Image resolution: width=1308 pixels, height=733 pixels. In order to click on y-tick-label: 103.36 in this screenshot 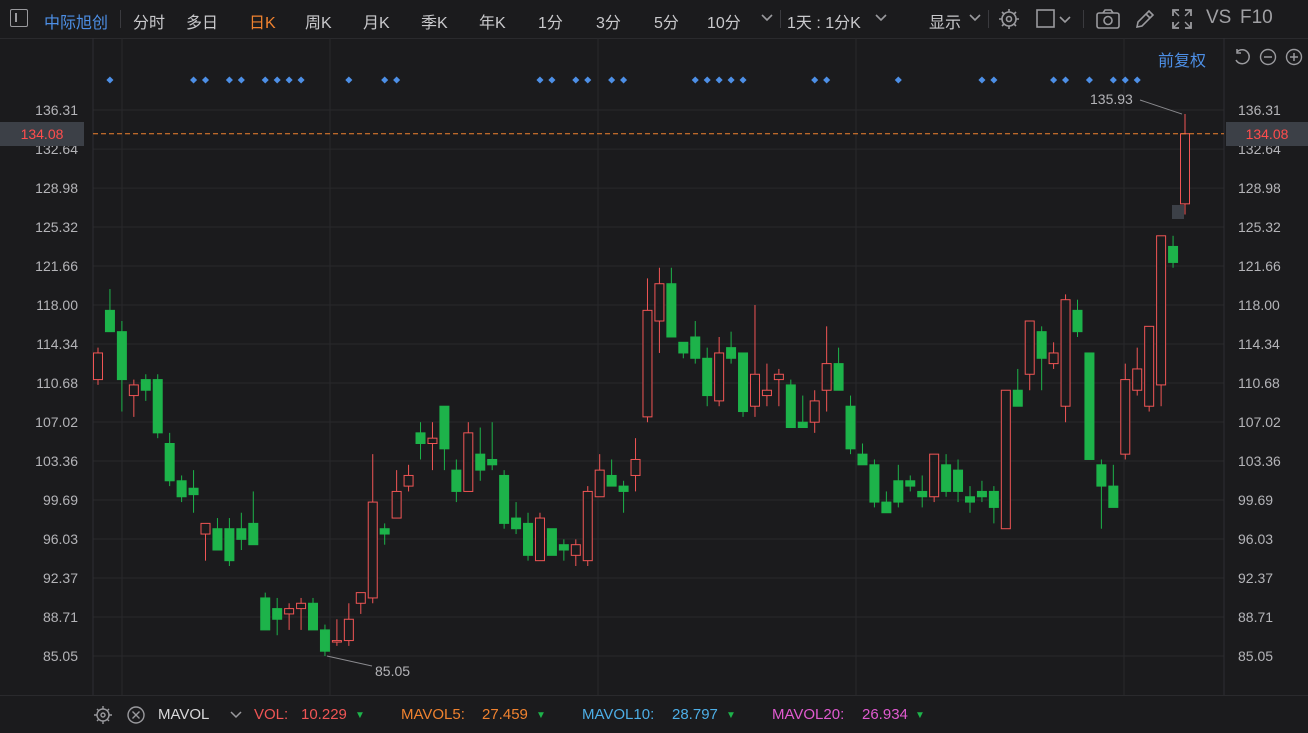, I will do `click(56, 461)`.